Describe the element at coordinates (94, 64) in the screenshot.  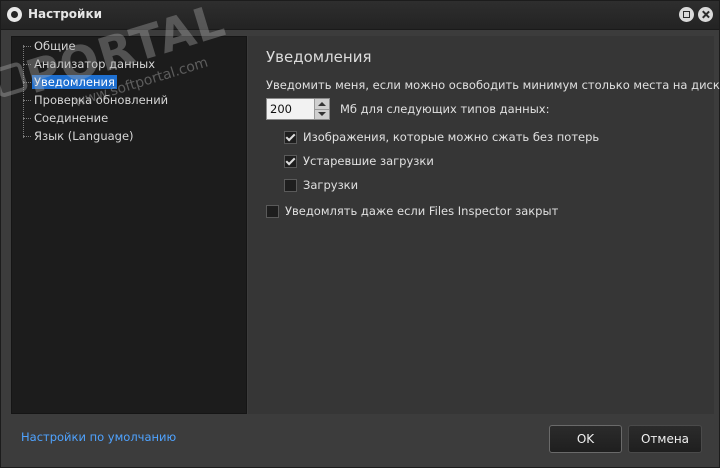
I see `sidebar-item-data-analyzer: Анализатор данных` at that location.